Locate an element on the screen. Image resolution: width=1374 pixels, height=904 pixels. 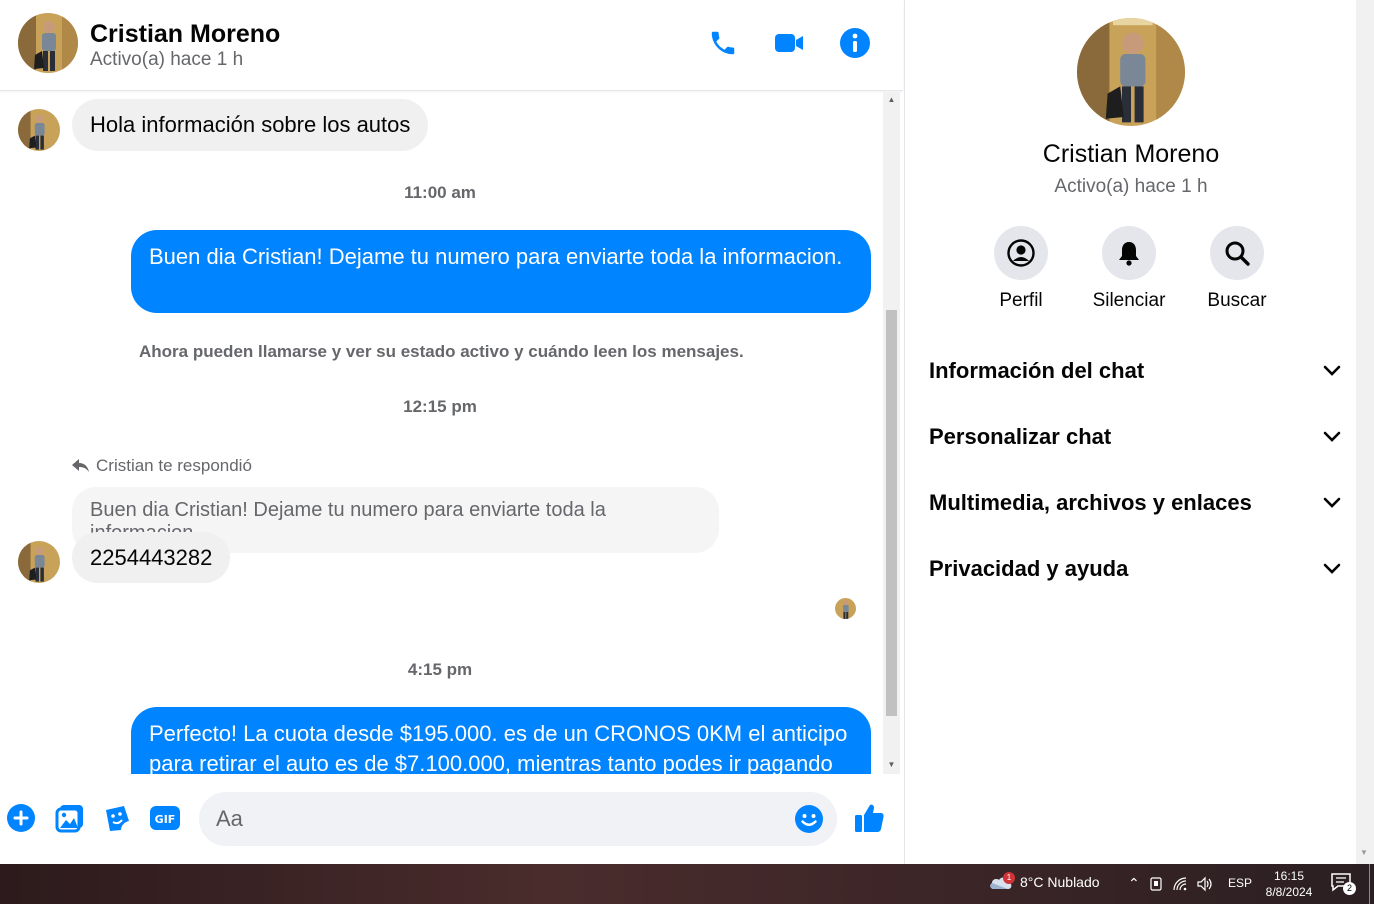
image-icon is located at coordinates (69, 819).